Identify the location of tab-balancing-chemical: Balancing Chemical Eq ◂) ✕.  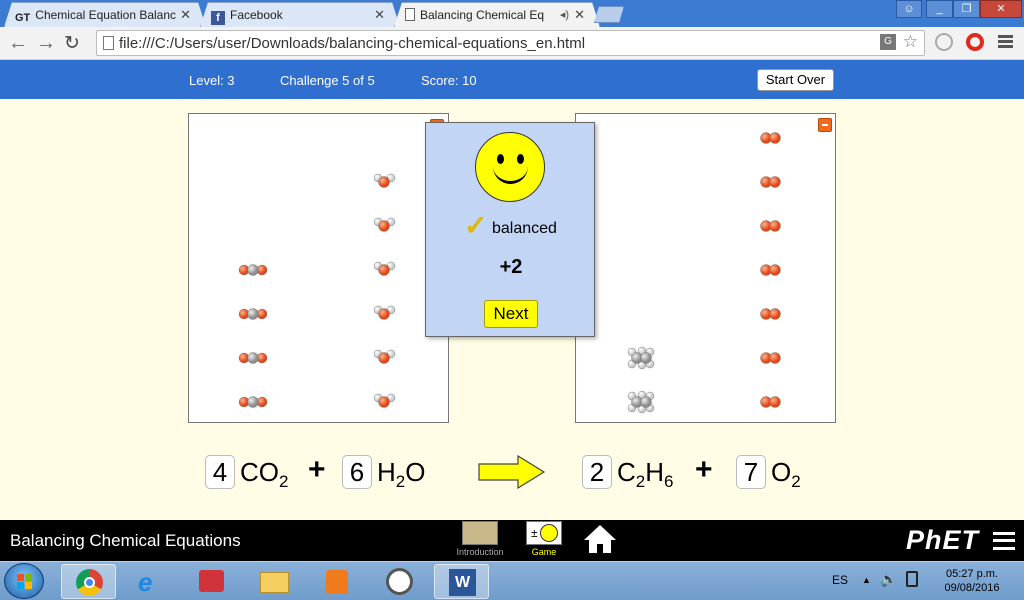
(497, 14).